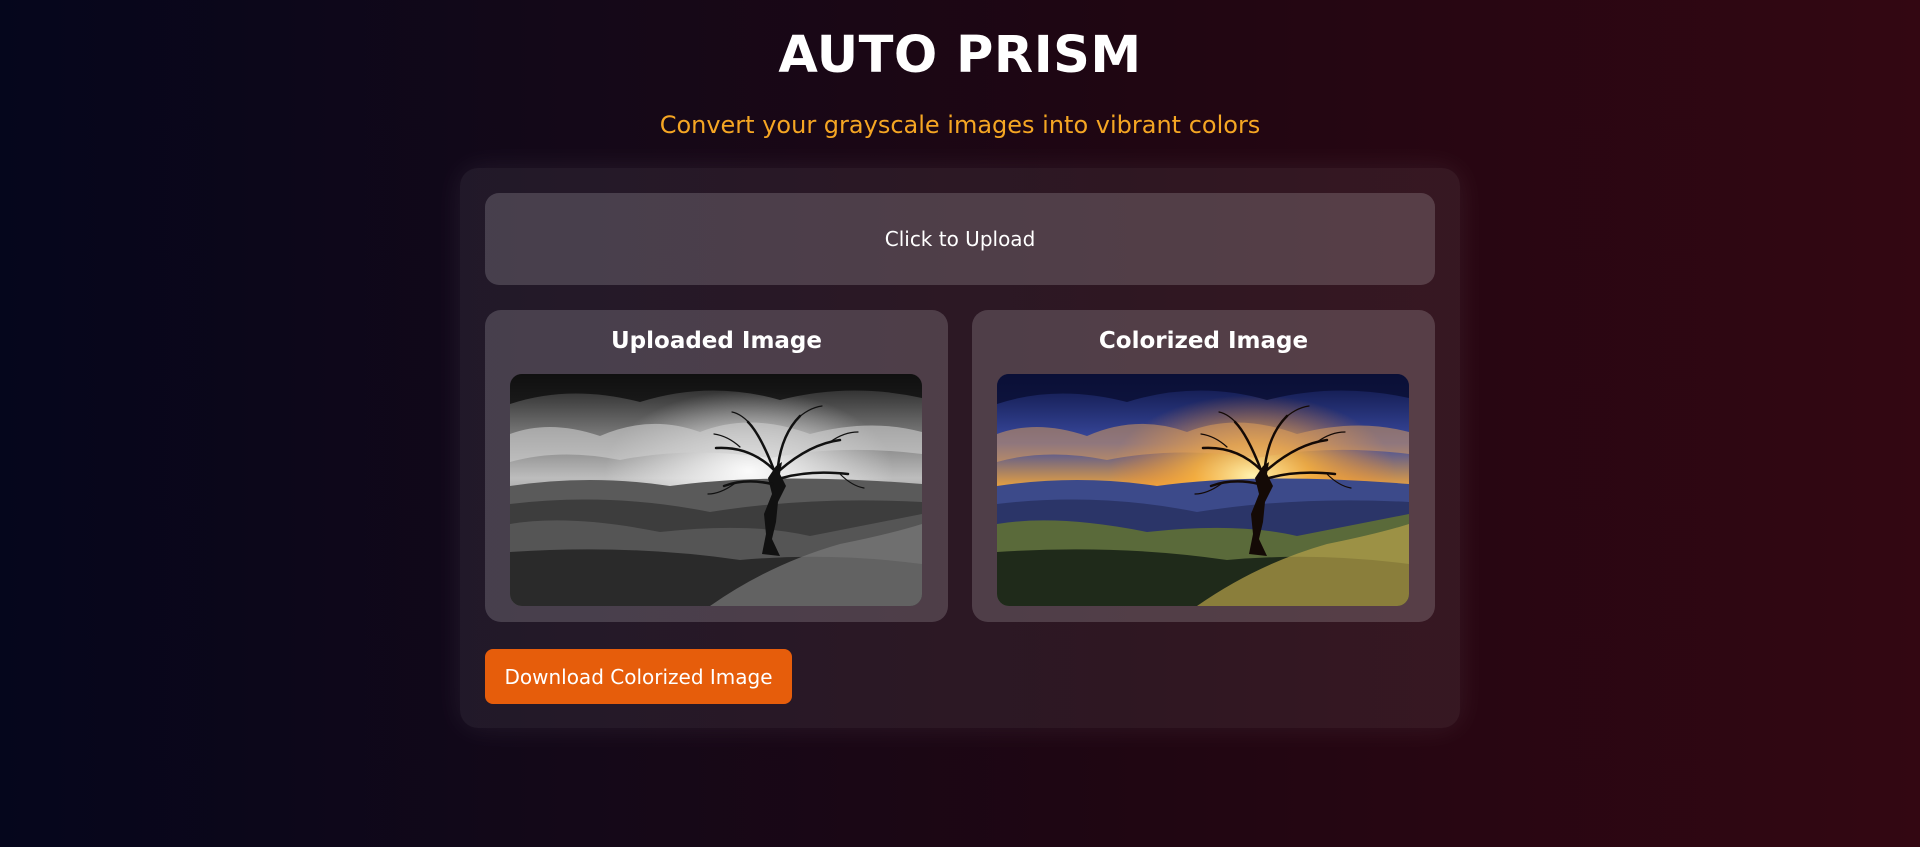  I want to click on download-colorized-button: Download Colorized Image, so click(638, 676).